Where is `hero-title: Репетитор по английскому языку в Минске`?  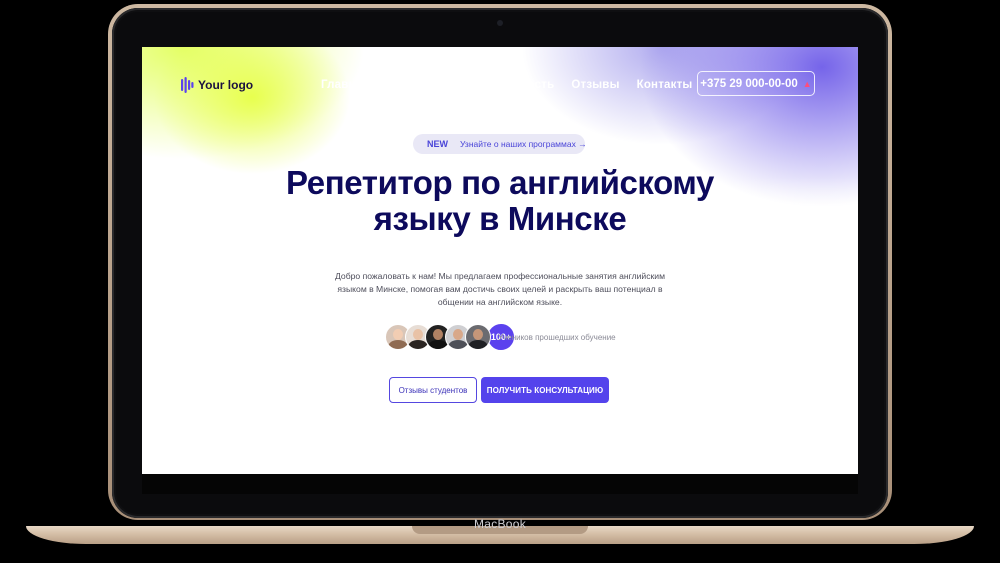 hero-title: Репетитор по английскому языку в Минске is located at coordinates (500, 200).